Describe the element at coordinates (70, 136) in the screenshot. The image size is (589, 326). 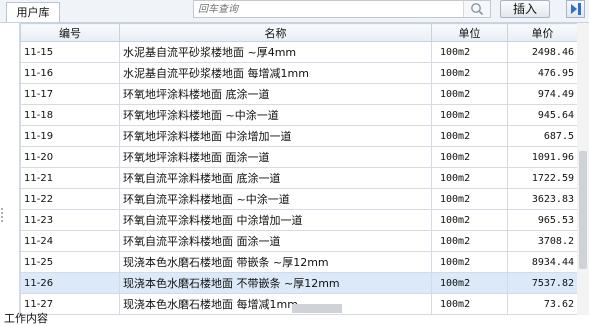
I see `cell-code: 11-19` at that location.